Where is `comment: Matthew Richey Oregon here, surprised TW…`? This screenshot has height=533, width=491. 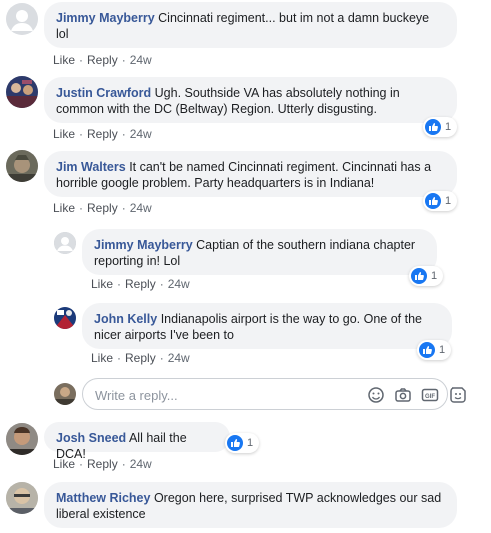 comment: Matthew Richey Oregon here, surprised TW… is located at coordinates (245, 506).